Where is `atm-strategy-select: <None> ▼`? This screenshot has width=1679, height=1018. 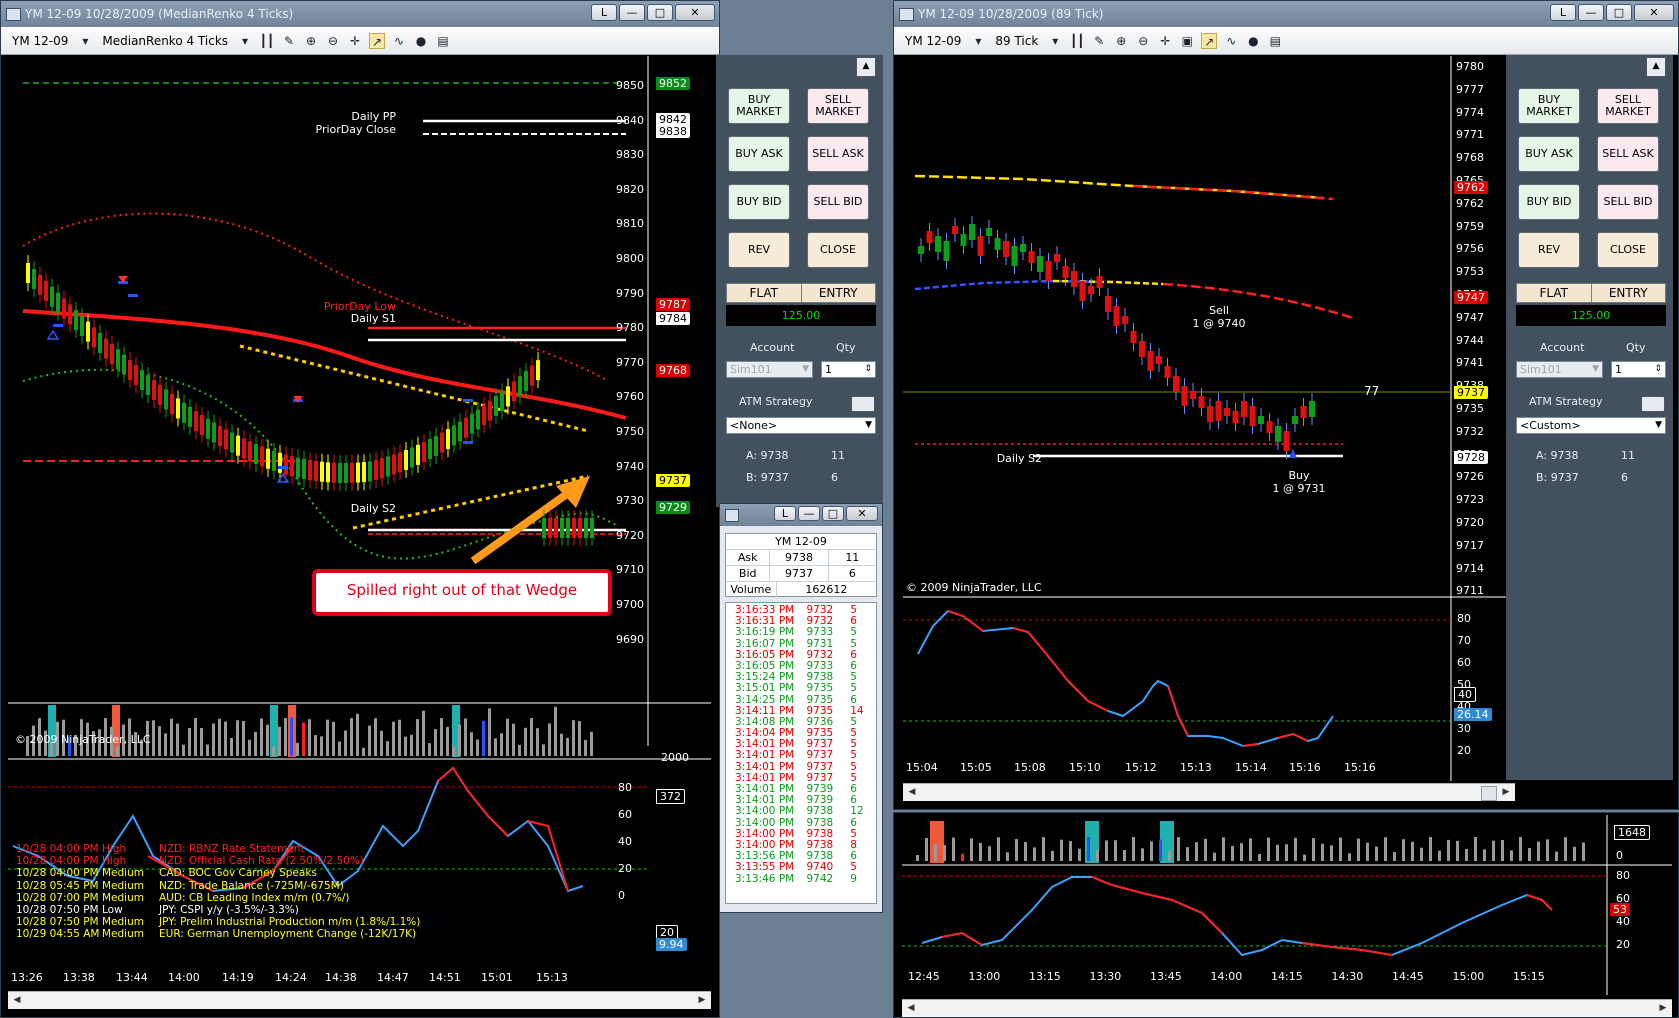 atm-strategy-select: <None> ▼ is located at coordinates (801, 425).